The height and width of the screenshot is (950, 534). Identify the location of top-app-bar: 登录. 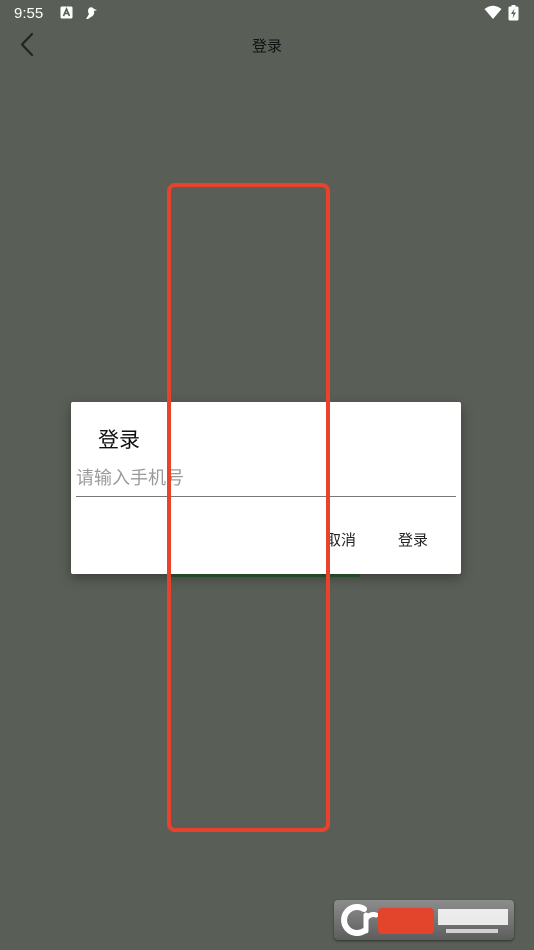
(267, 45).